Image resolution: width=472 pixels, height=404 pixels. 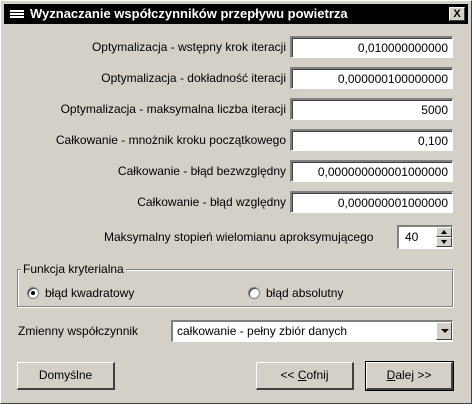 I want to click on radio-absolute-error-label: błąd absolutny, so click(x=305, y=293).